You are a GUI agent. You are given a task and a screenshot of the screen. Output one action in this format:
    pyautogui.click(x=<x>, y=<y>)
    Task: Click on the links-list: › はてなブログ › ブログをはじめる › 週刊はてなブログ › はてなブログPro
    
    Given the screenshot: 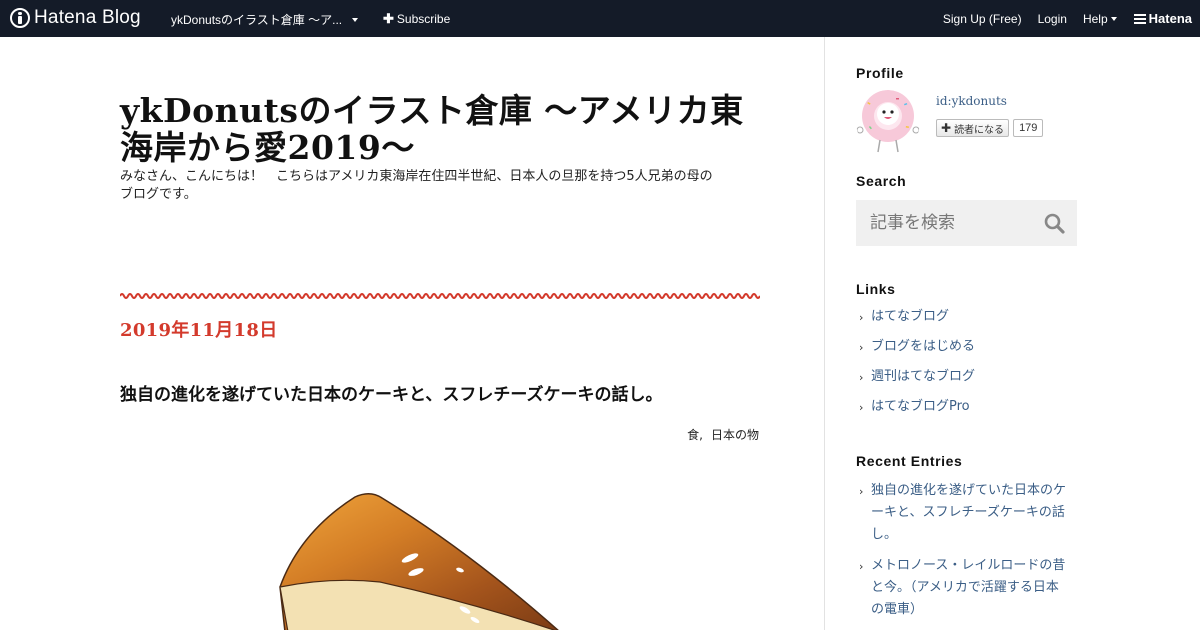 What is the action you would take?
    pyautogui.click(x=971, y=366)
    